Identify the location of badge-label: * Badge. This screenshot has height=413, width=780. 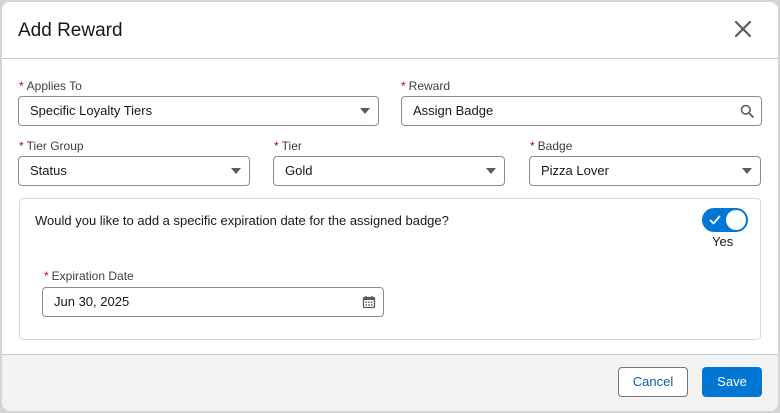
(551, 146).